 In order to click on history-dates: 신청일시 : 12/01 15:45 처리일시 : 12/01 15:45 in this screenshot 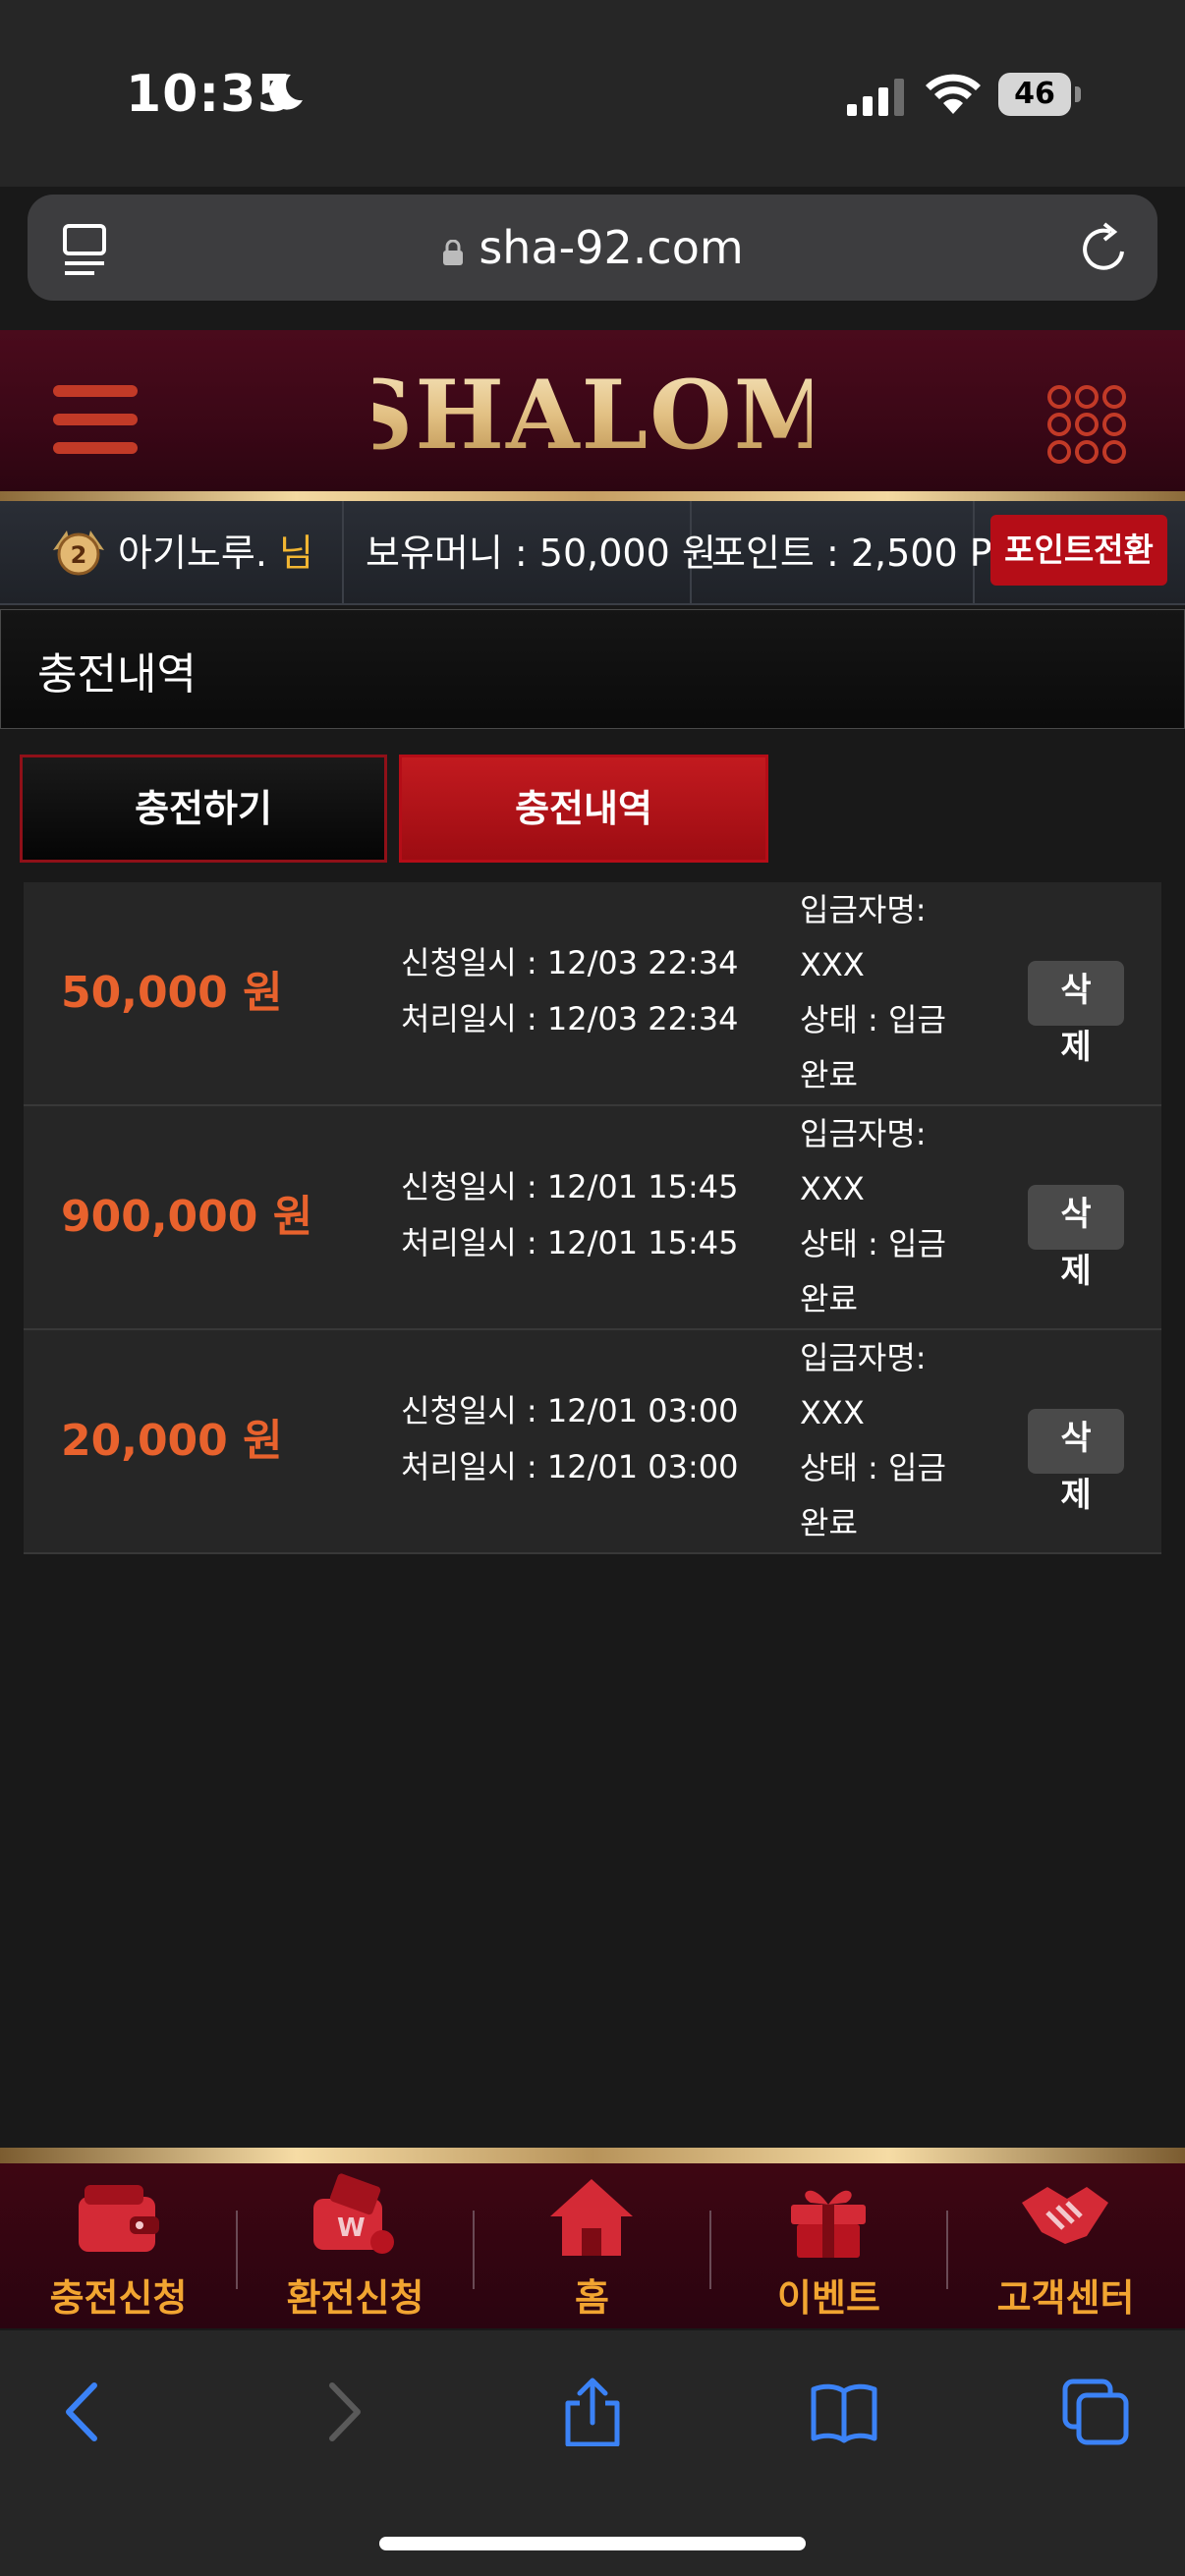, I will do `click(570, 1215)`.